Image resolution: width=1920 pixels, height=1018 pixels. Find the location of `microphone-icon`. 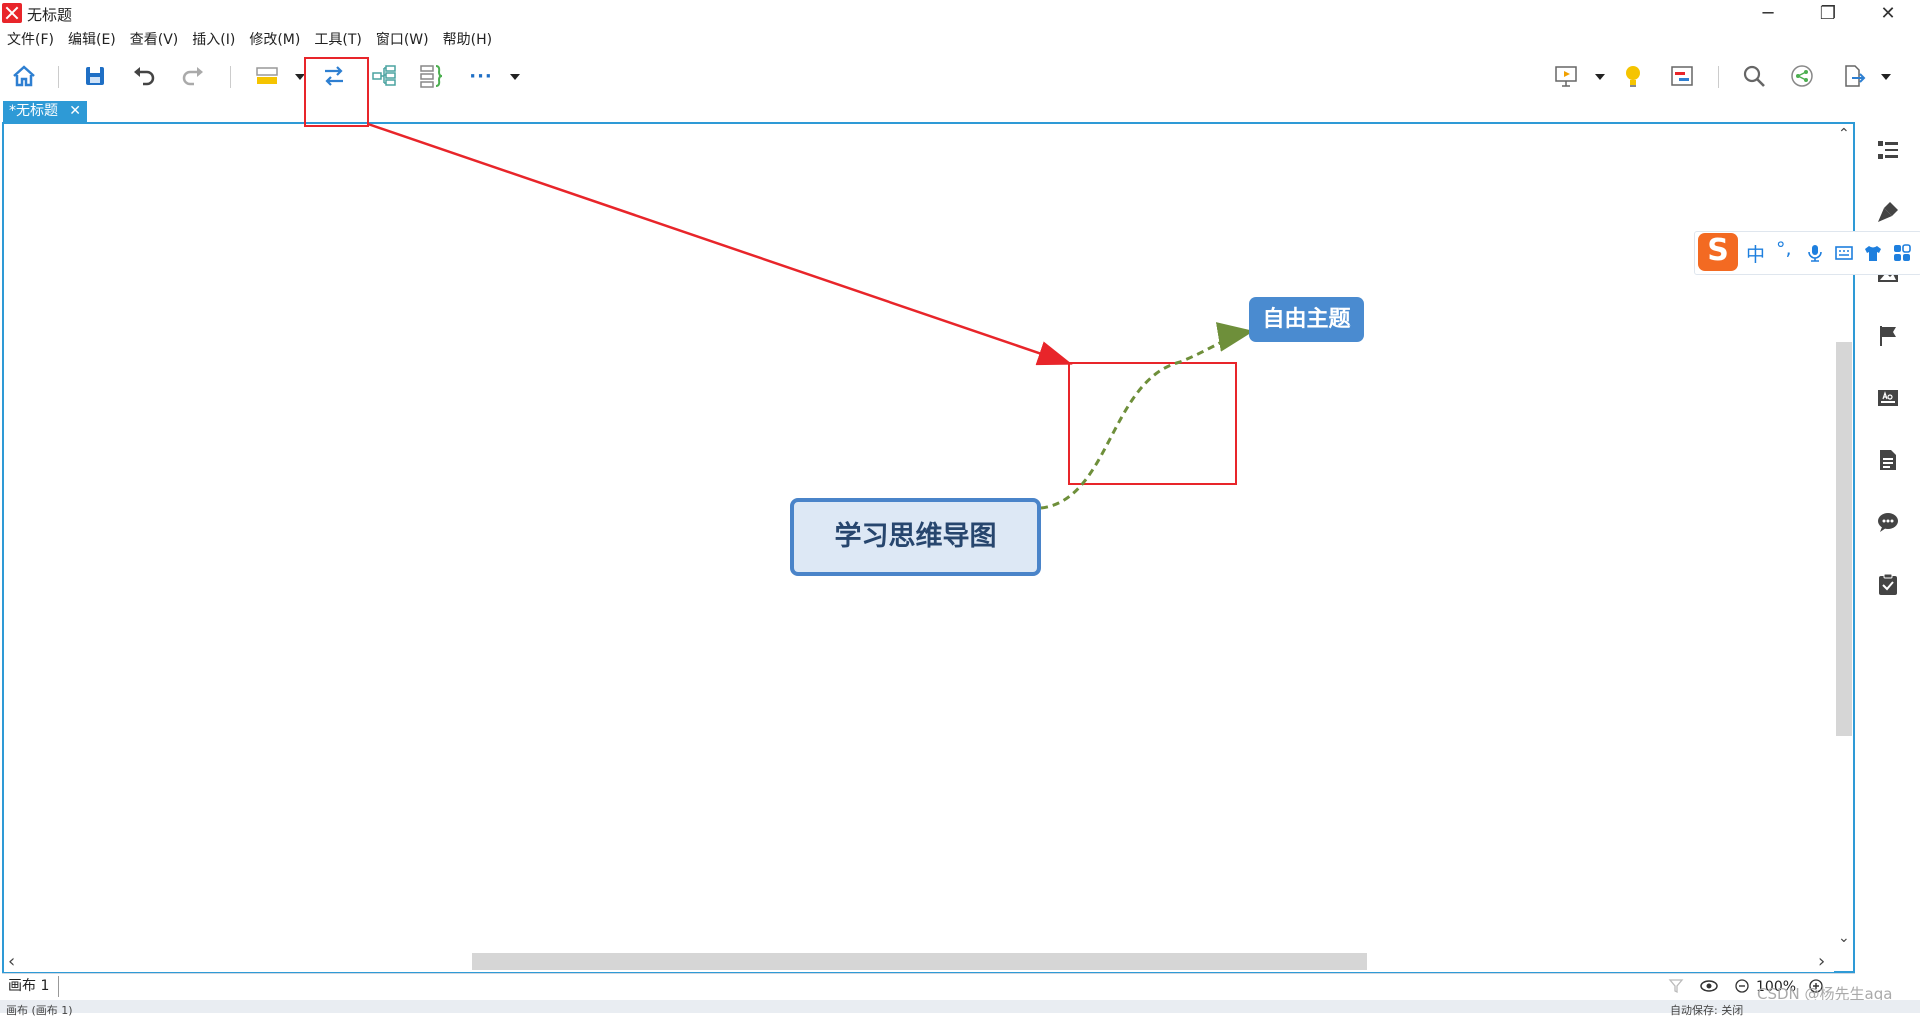

microphone-icon is located at coordinates (1815, 253).